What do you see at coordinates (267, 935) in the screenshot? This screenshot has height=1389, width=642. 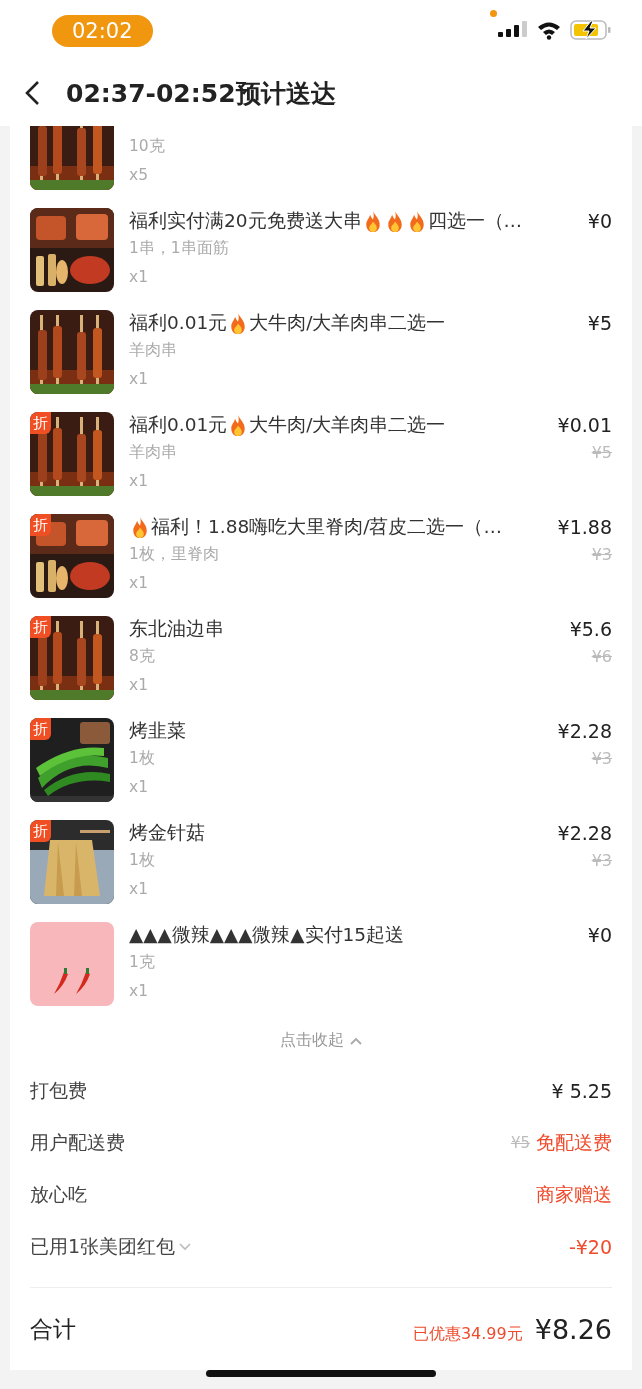 I see `item-name: ▲▲▲微辣▲▲▲微辣▲实付15起送` at bounding box center [267, 935].